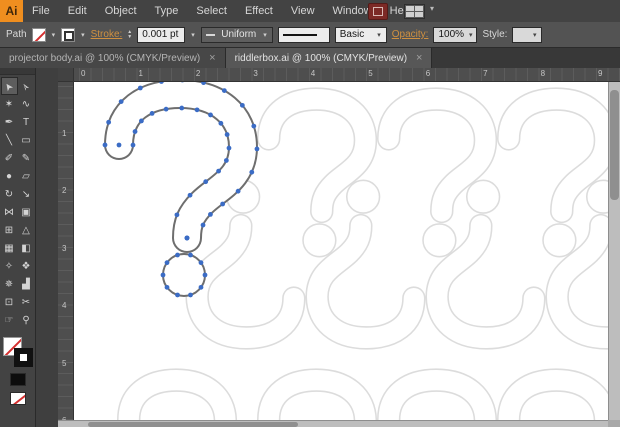 This screenshot has width=620, height=427. Describe the element at coordinates (419, 58) in the screenshot. I see `tab-close-icon: ×` at that location.